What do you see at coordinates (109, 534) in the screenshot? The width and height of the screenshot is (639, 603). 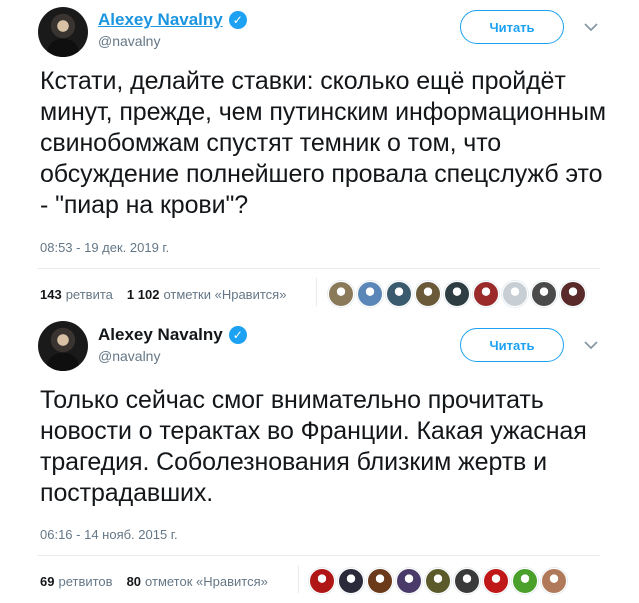 I see `tweet-timestamp: 06:16 - 14 нояб. 2015 г.` at bounding box center [109, 534].